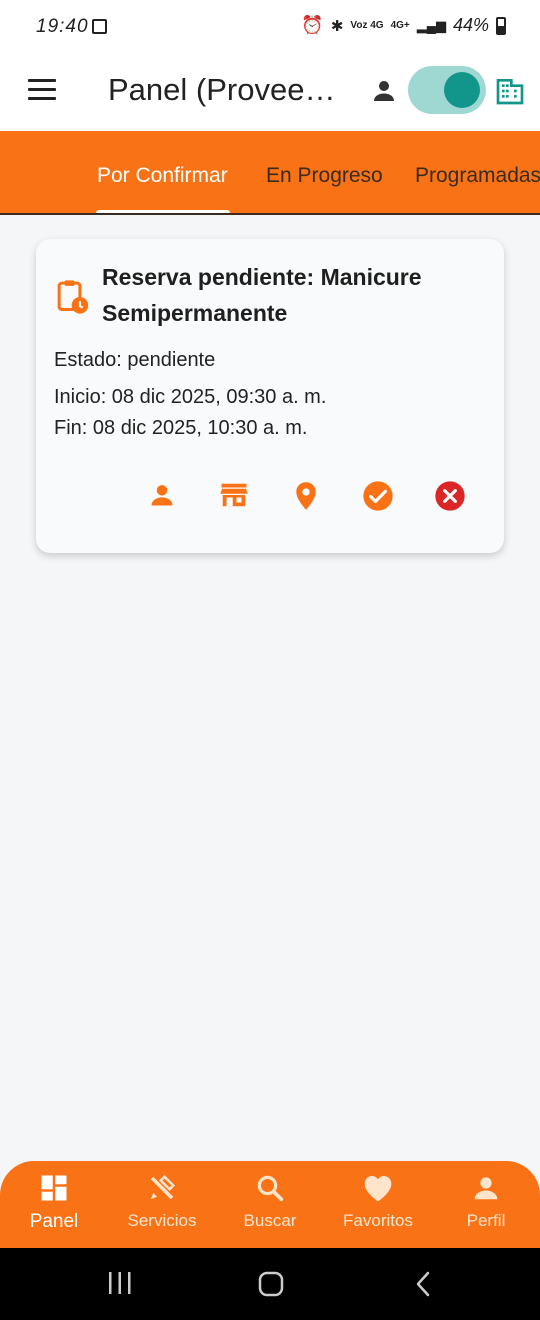  Describe the element at coordinates (223, 89) in the screenshot. I see `page-title: Panel (Proveedor)` at that location.